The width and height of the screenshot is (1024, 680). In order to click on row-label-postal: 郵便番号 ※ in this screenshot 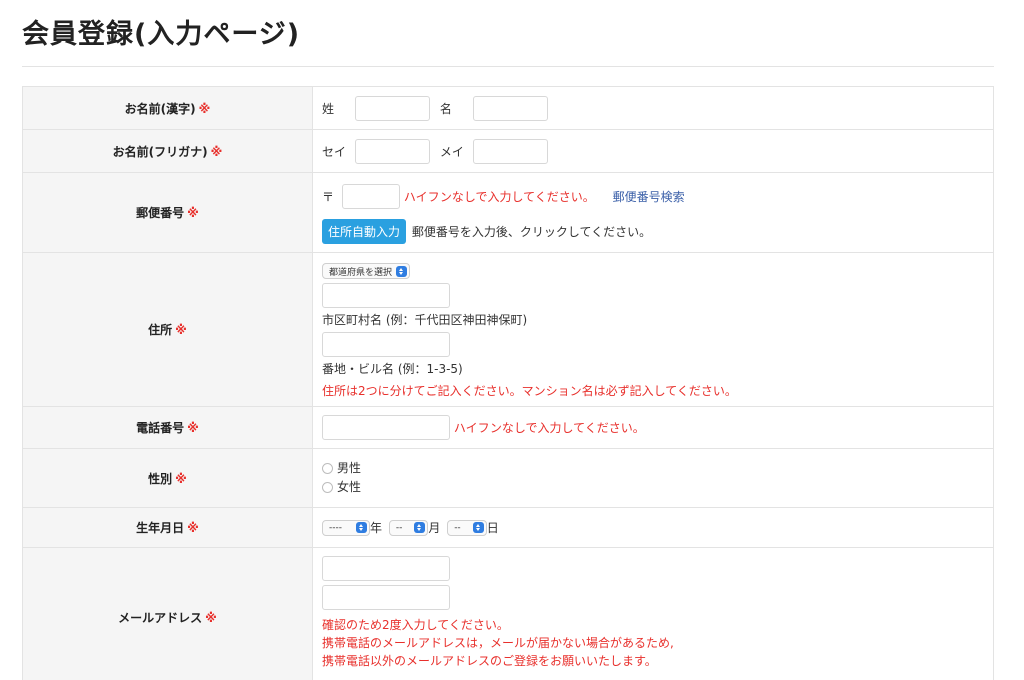, I will do `click(167, 212)`.